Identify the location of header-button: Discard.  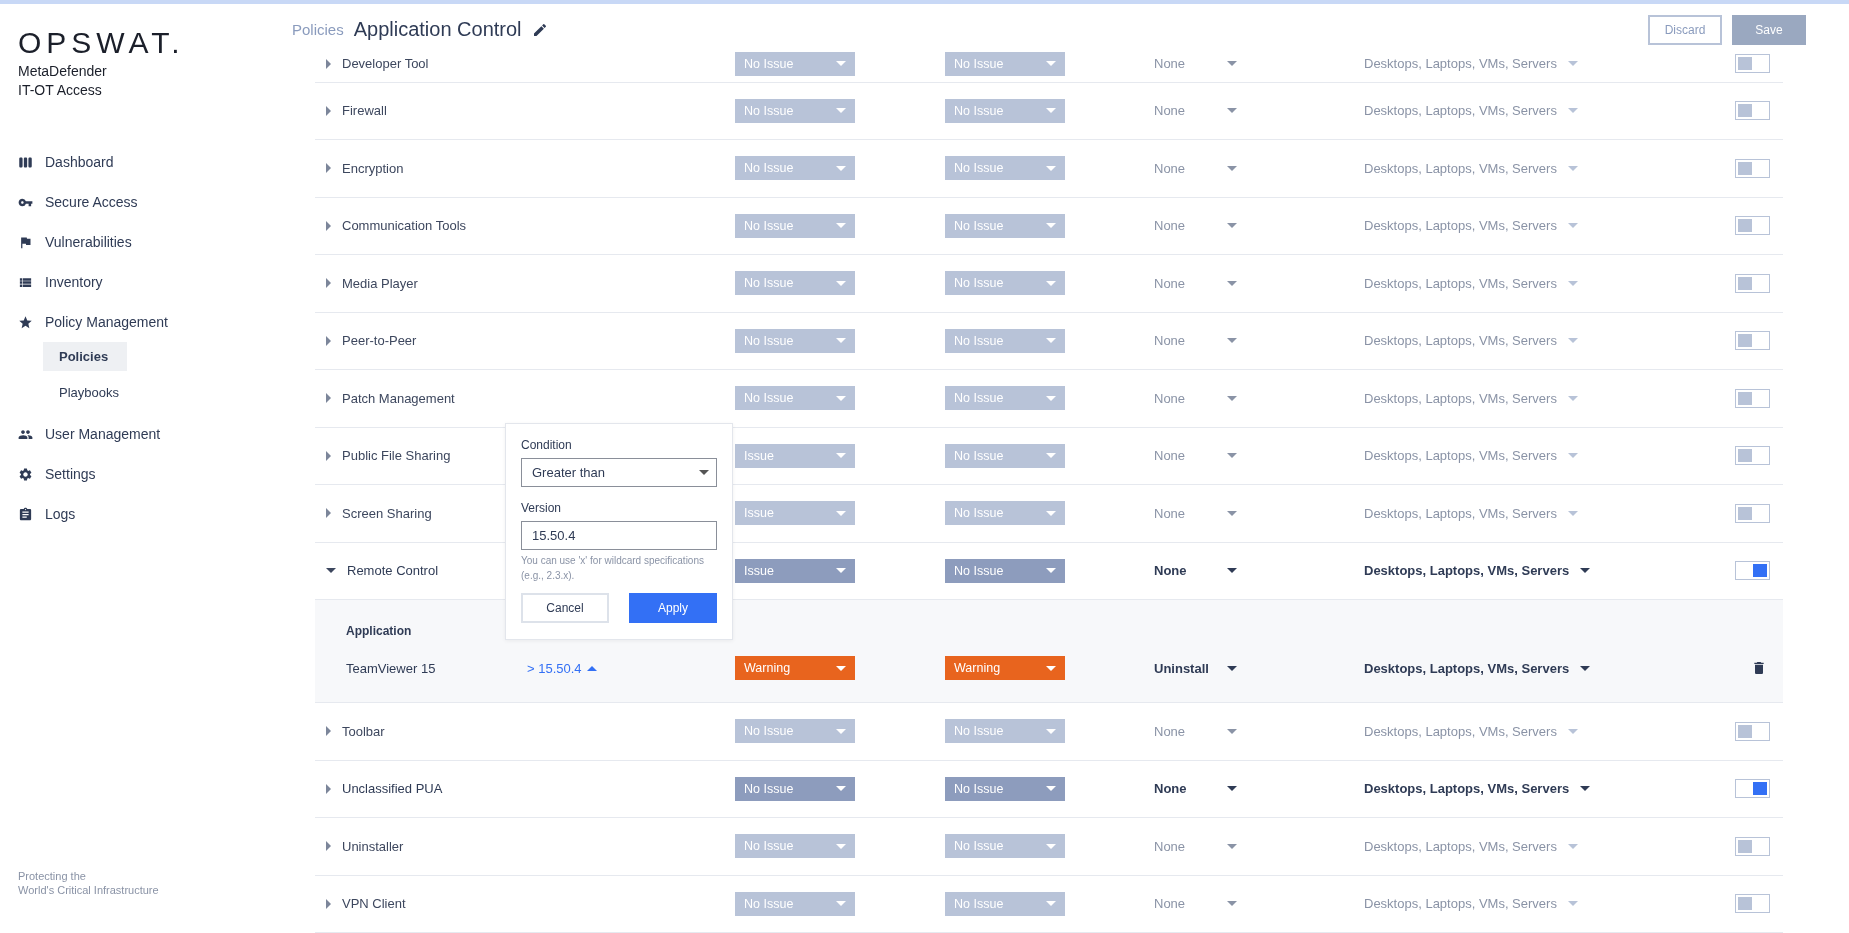
(1685, 29).